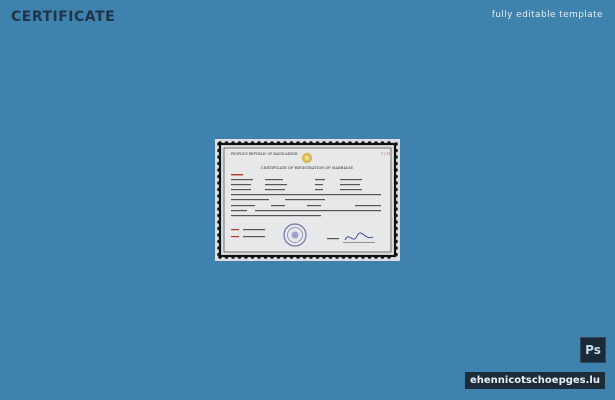 The width and height of the screenshot is (615, 400). Describe the element at coordinates (385, 154) in the screenshot. I see `certificate-number: 1 / 11` at that location.